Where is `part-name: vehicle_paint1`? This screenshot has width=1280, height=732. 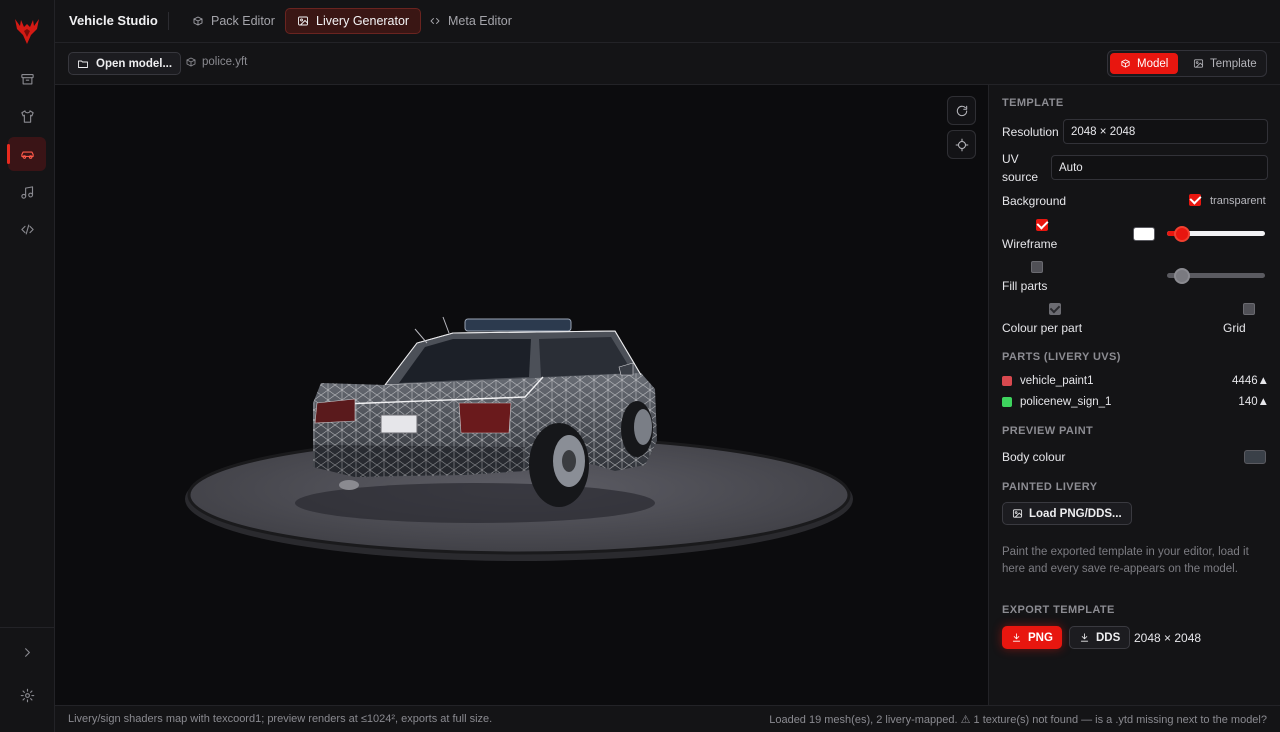 part-name: vehicle_paint1 is located at coordinates (1057, 381).